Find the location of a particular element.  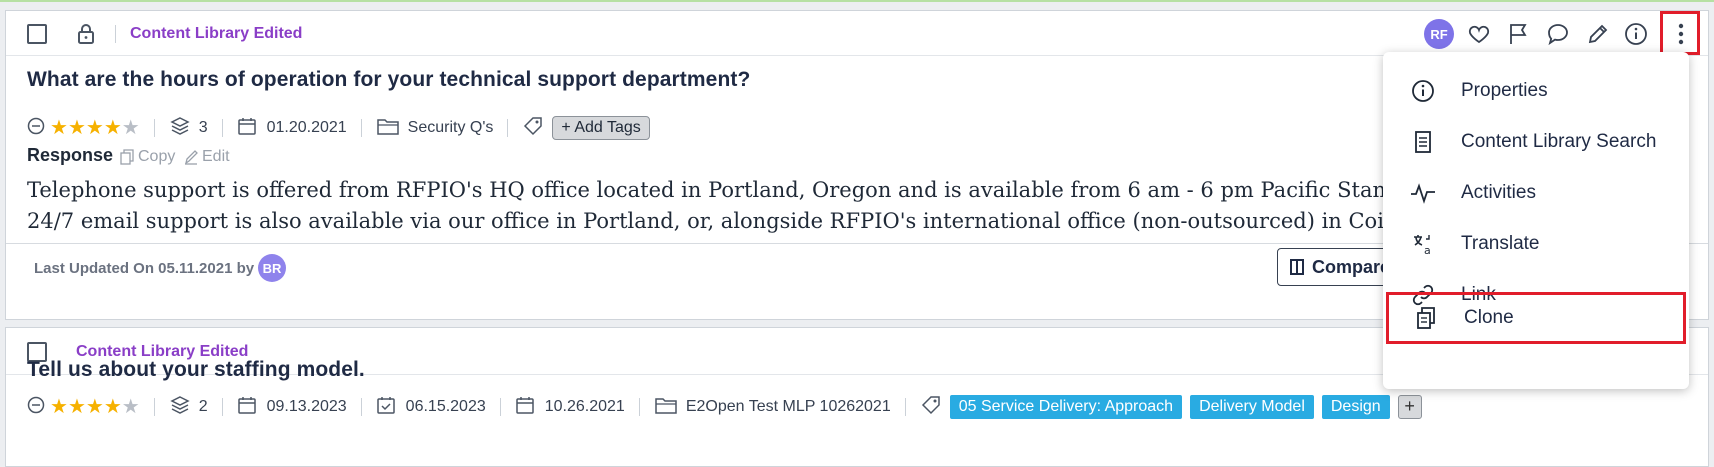

more-tags-button: + is located at coordinates (1409, 407).